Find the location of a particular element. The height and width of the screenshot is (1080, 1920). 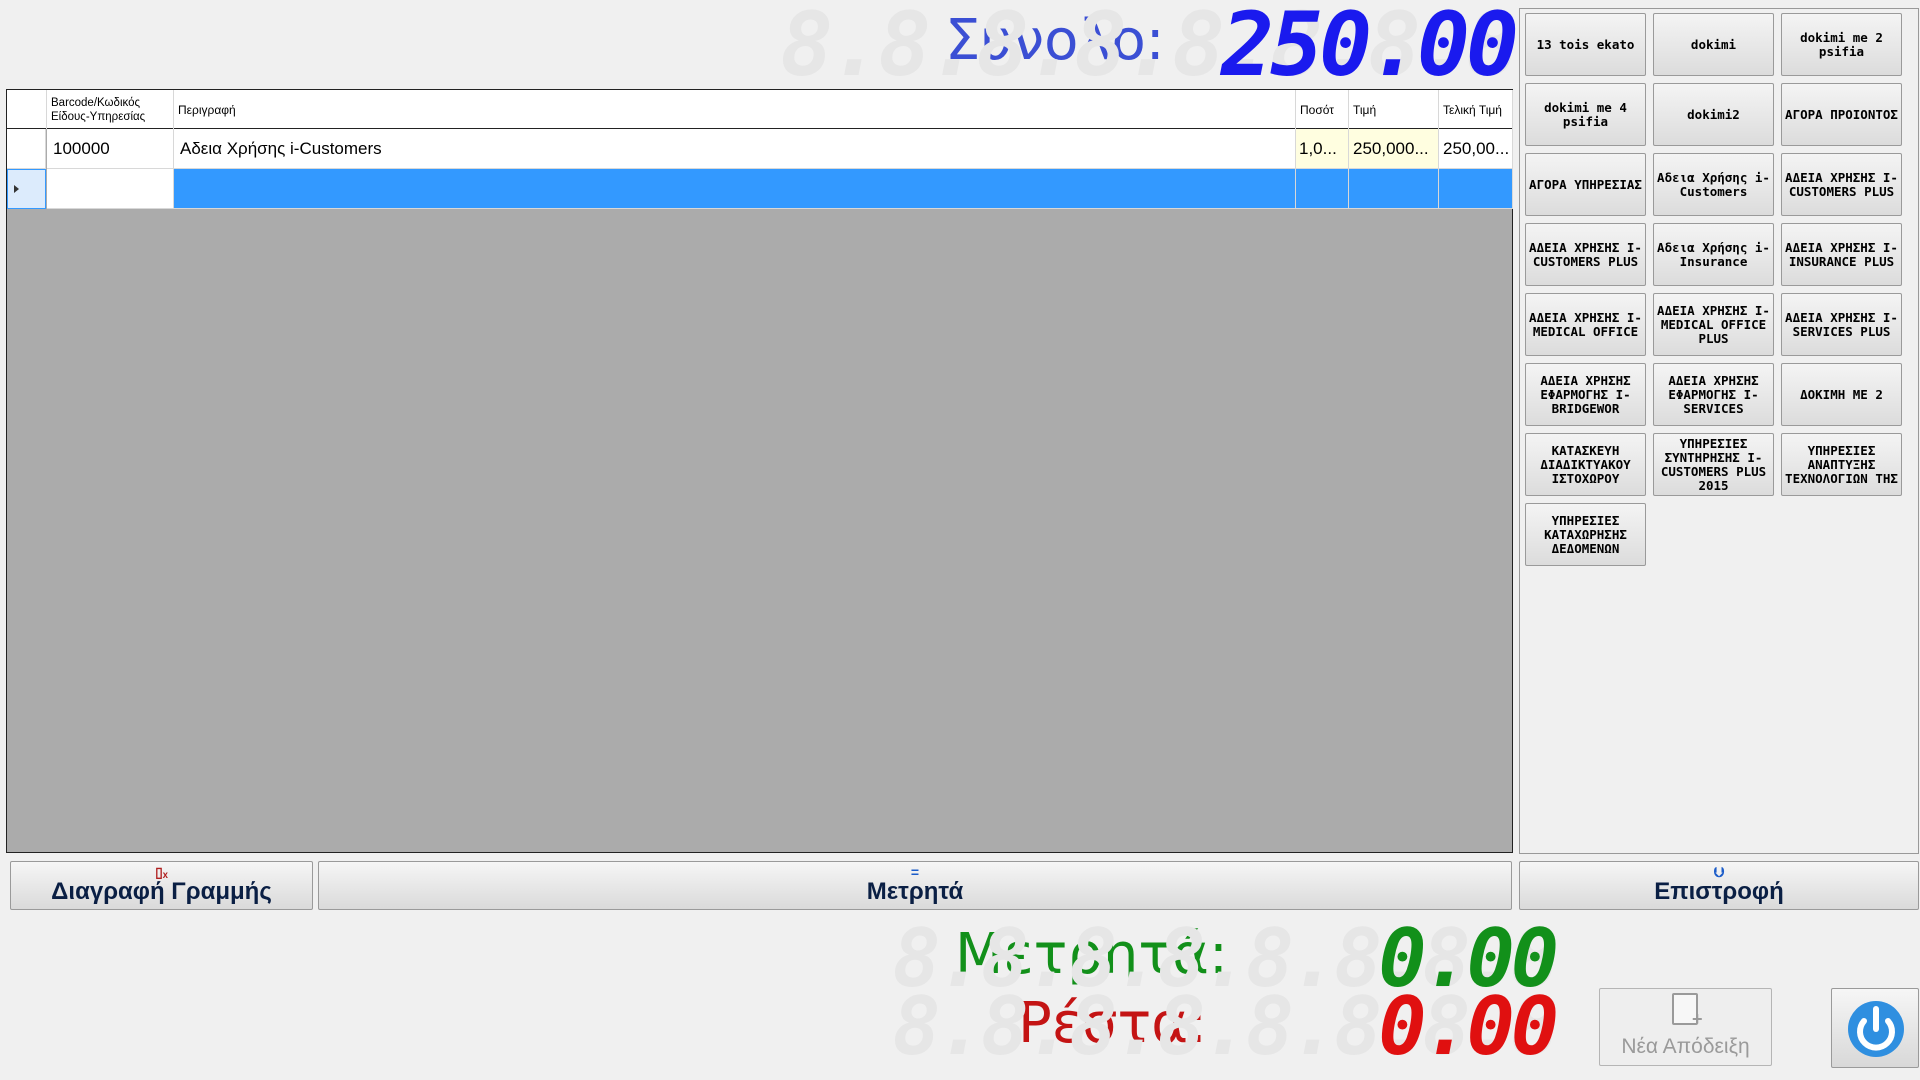

total-value: 250.00 is located at coordinates (1370, 48).